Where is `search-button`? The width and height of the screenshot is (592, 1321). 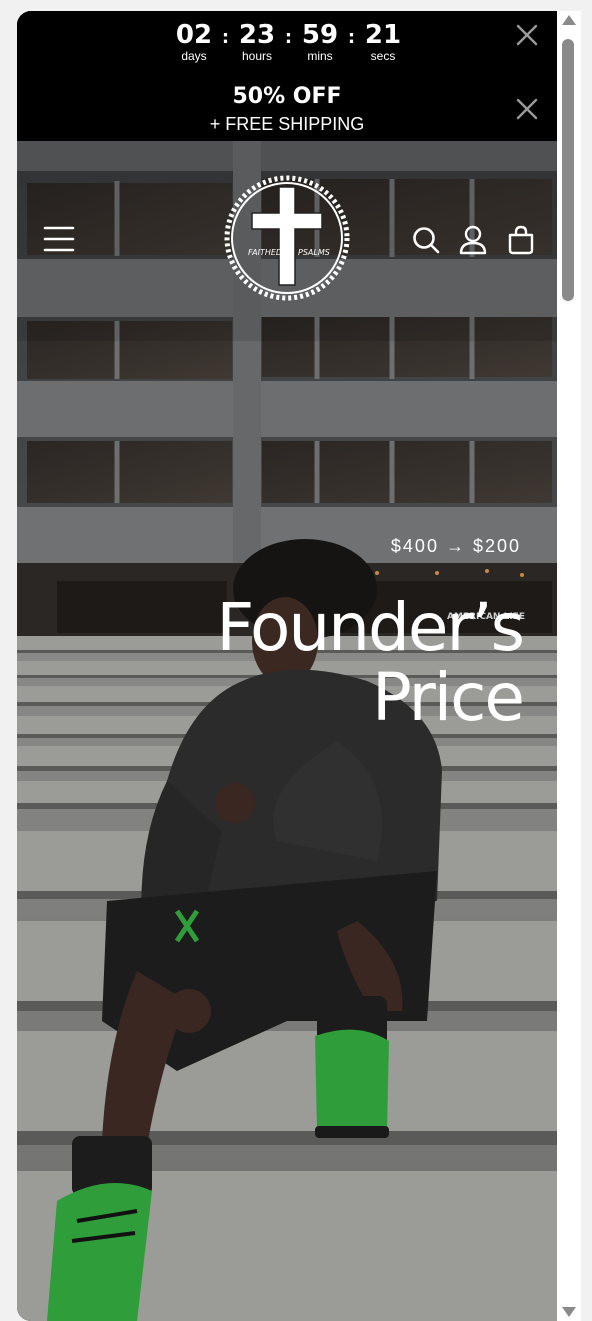 search-button is located at coordinates (426, 240).